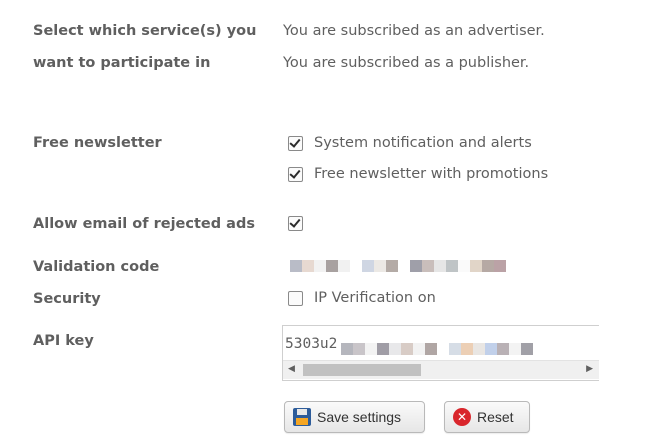  What do you see at coordinates (63, 341) in the screenshot?
I see `api-key-label: API key` at bounding box center [63, 341].